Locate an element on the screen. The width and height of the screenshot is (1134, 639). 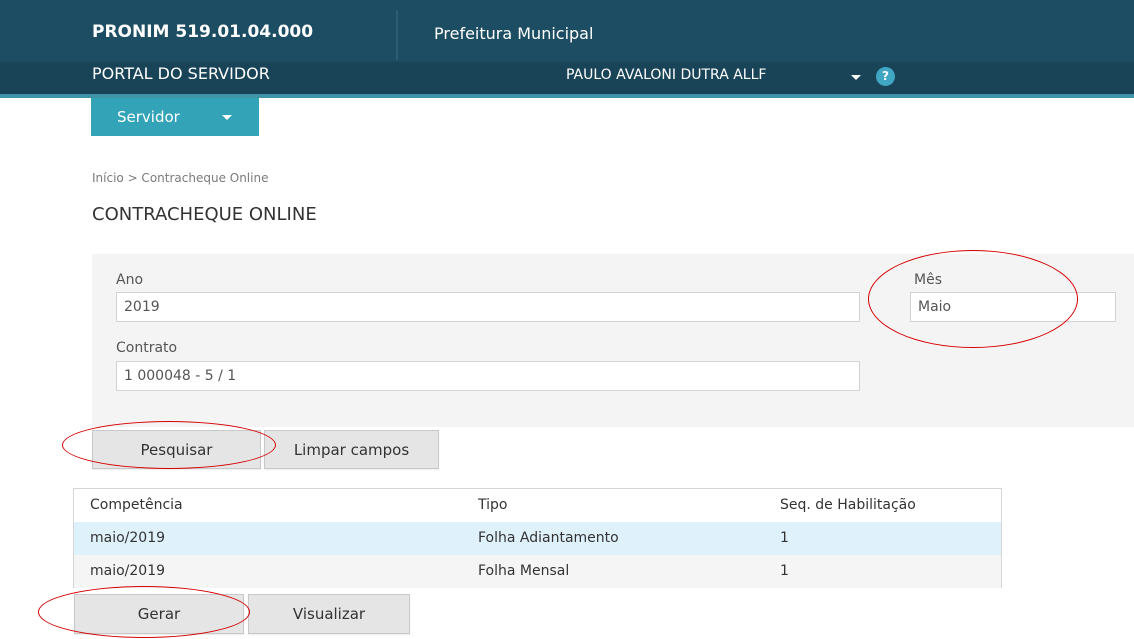
visualizar-label: Visualizar is located at coordinates (329, 614).